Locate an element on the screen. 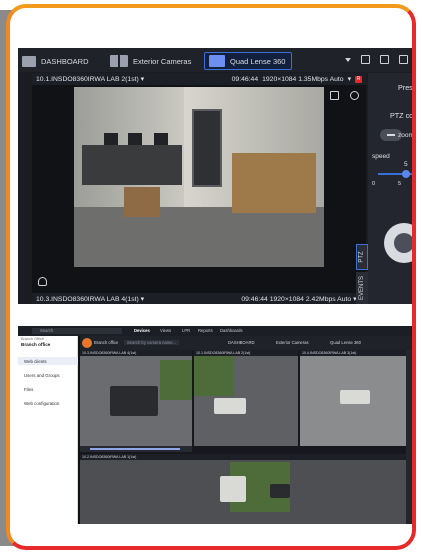 This screenshot has width=422, height=554. speed-value: 5 is located at coordinates (406, 164).